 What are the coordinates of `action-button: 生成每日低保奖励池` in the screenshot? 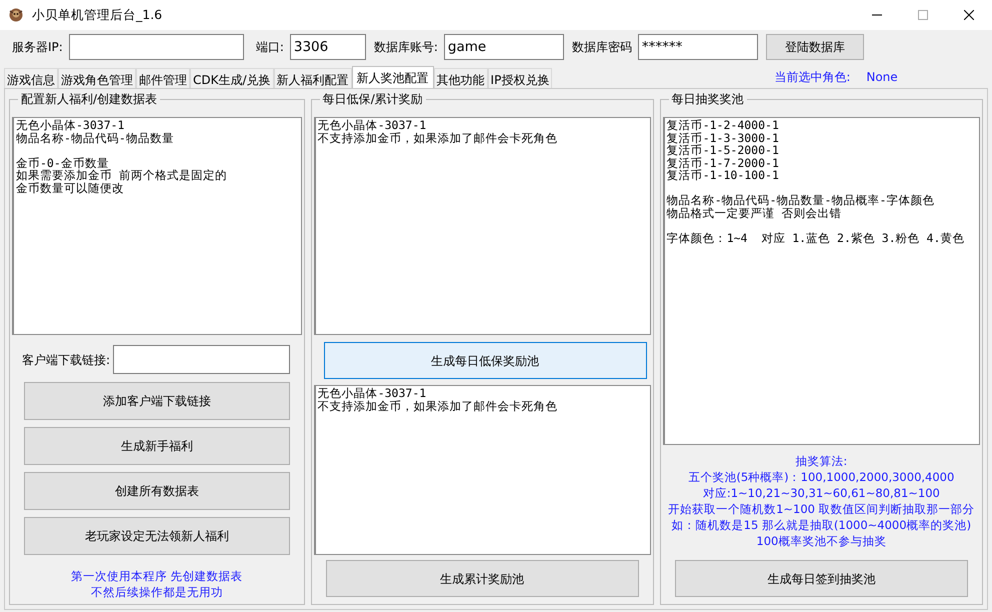 It's located at (485, 360).